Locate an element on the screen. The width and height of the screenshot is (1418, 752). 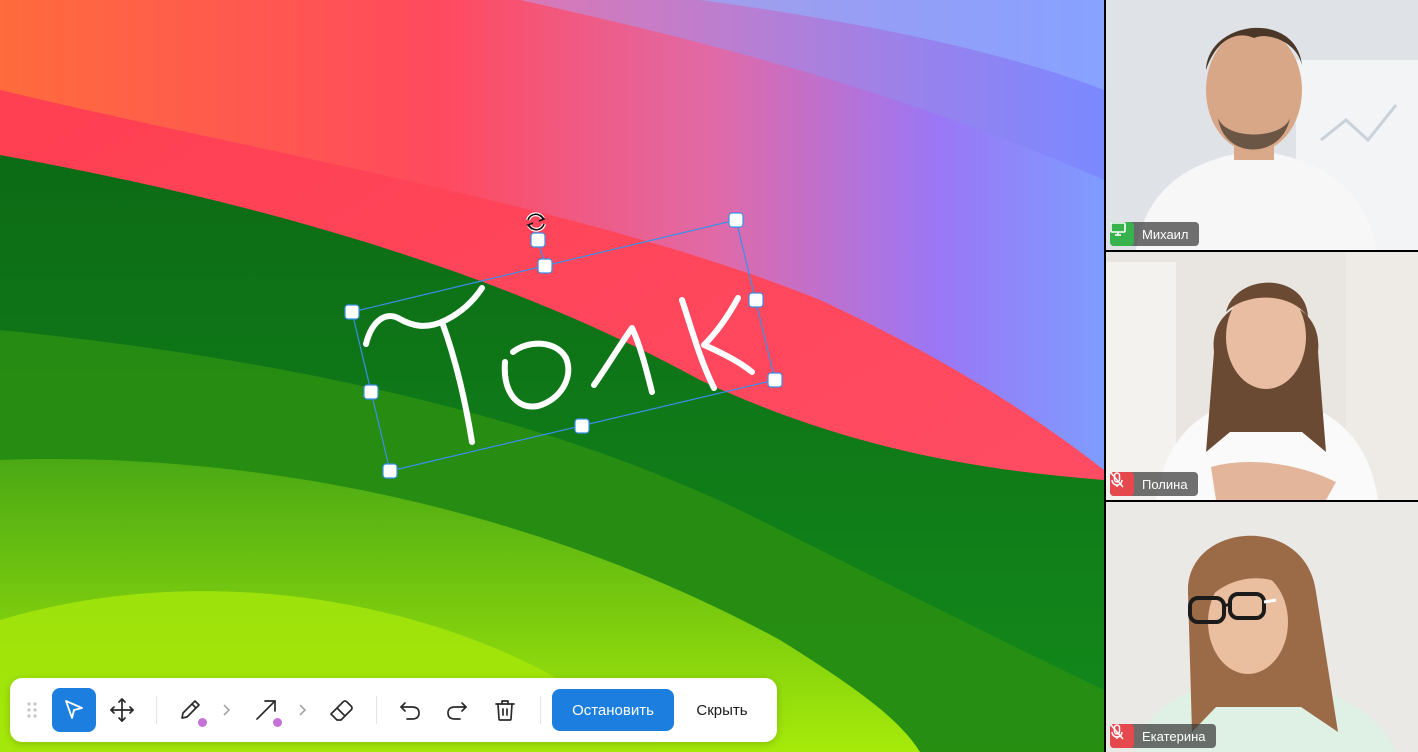
redo-icon is located at coordinates (457, 711).